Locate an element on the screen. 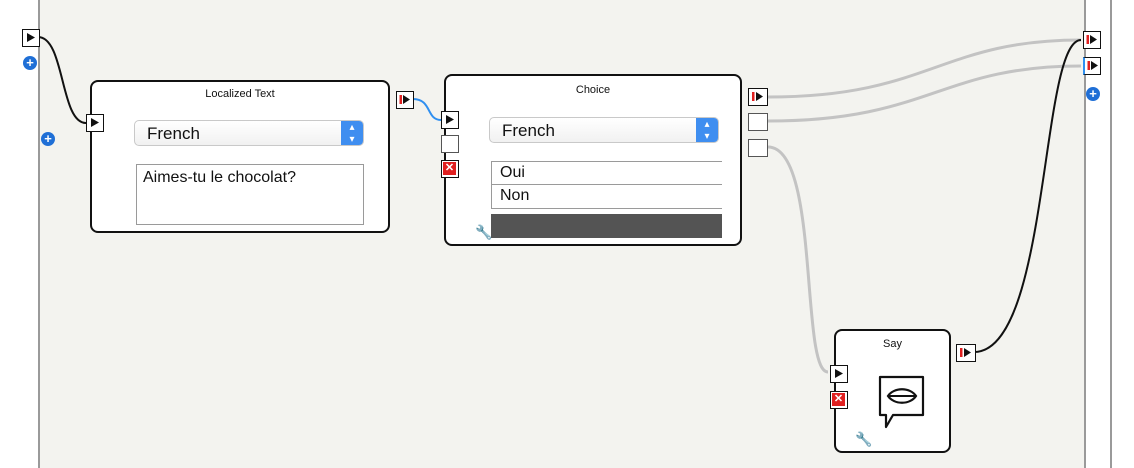 This screenshot has width=1134, height=468. box-title: Choice is located at coordinates (593, 90).